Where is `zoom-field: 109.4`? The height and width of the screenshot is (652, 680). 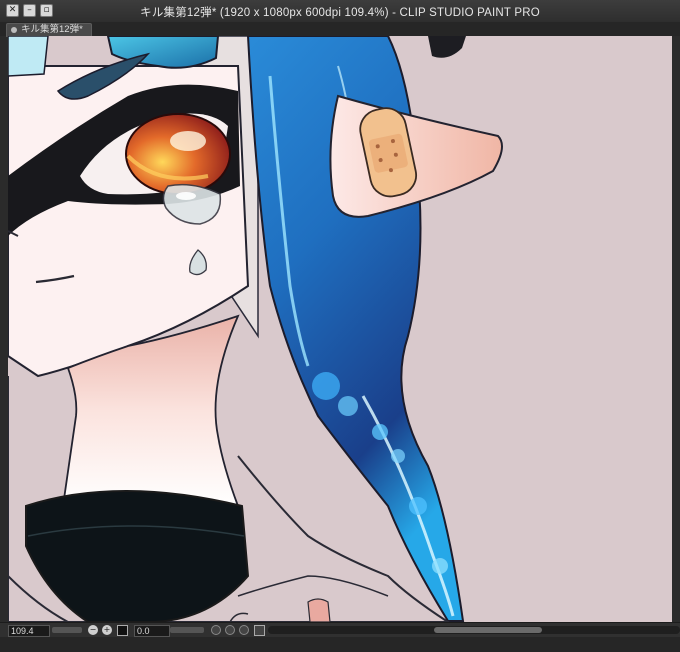 zoom-field: 109.4 is located at coordinates (29, 631).